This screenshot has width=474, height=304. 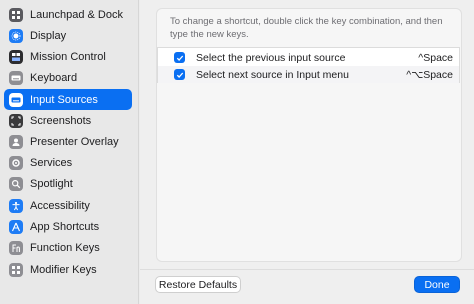 I want to click on sidebar-item-mission-control: Mission Control, so click(x=68, y=56).